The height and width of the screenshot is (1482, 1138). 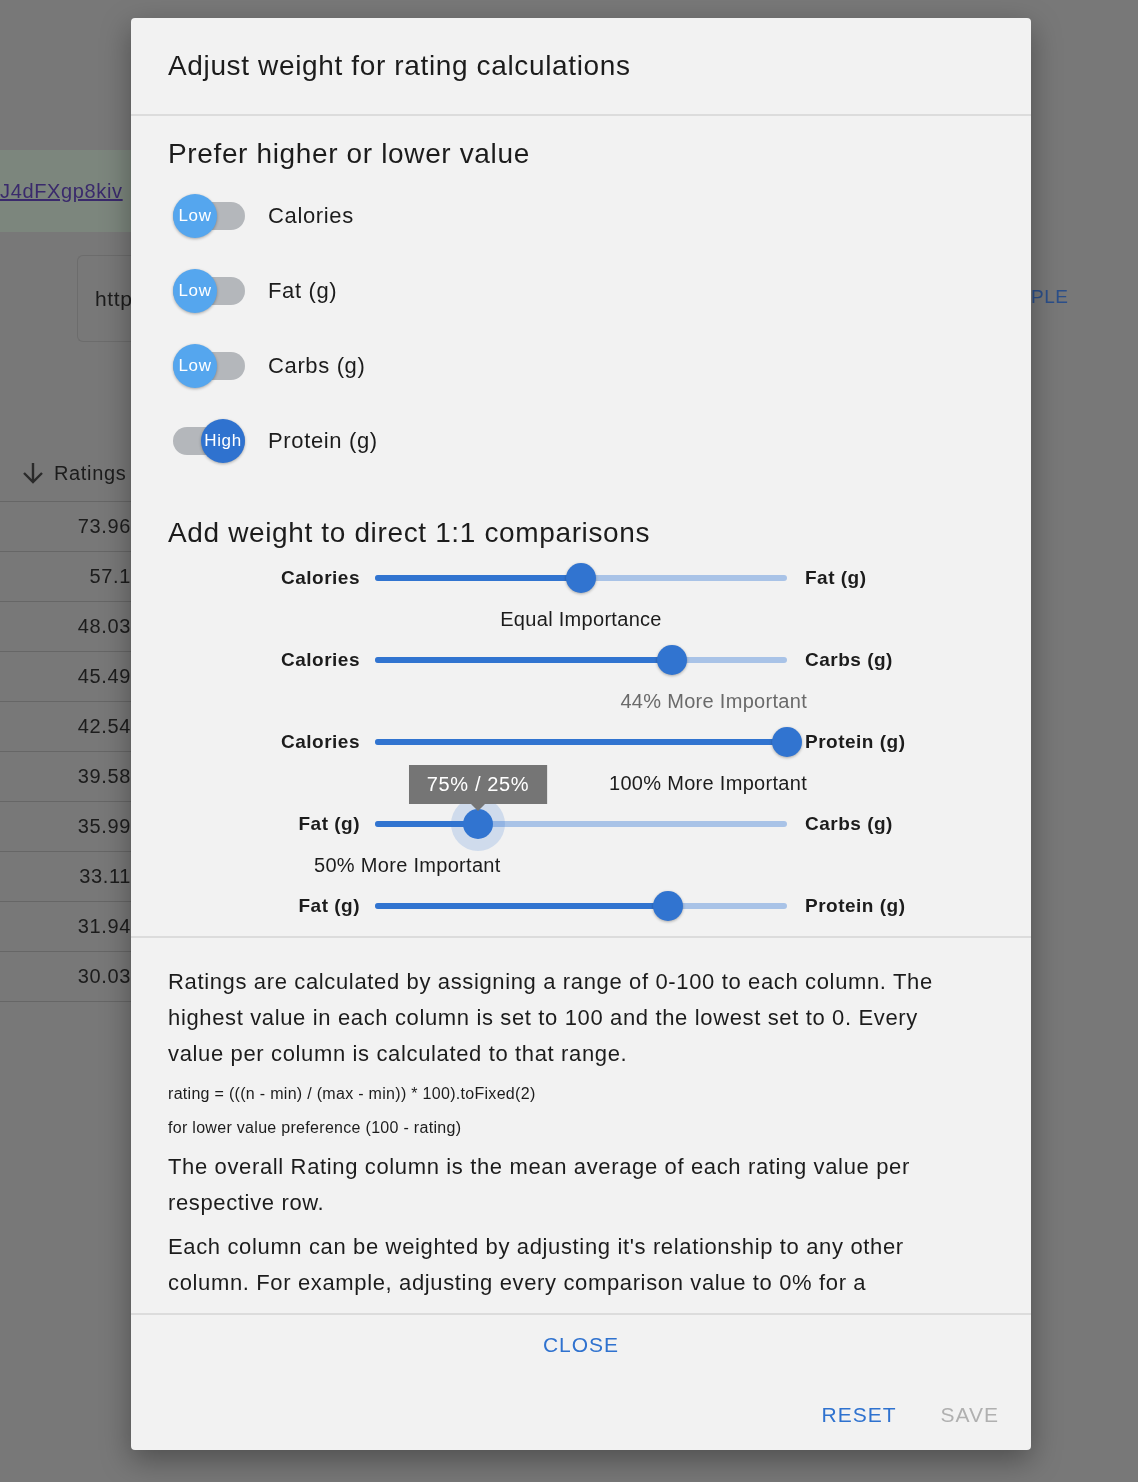 I want to click on section-heading: Add weight to direct 1:1 comparisons, so click(x=409, y=533).